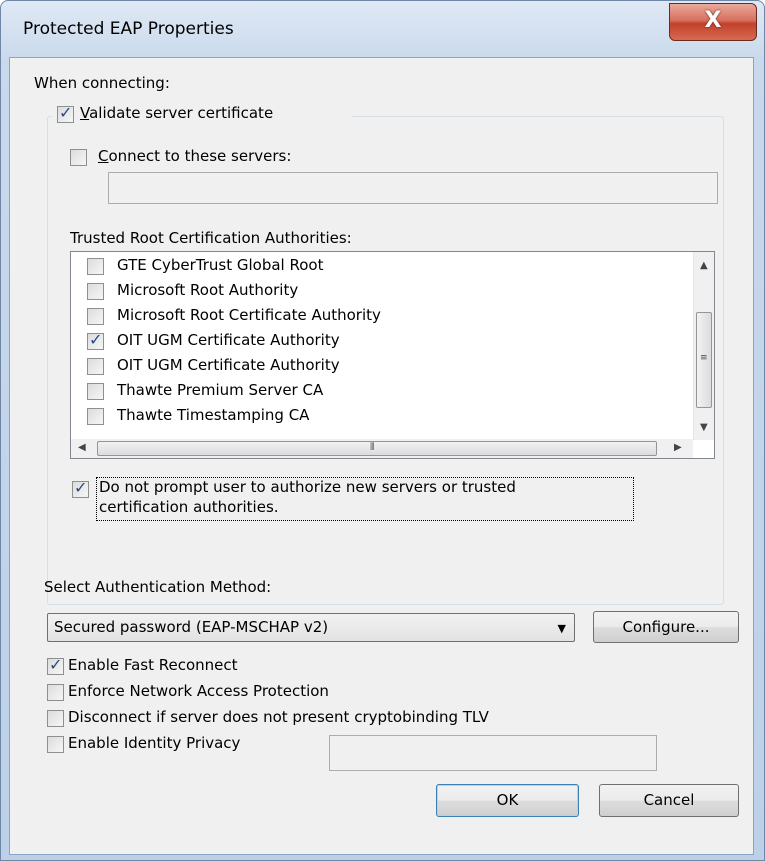 Image resolution: width=765 pixels, height=861 pixels. I want to click on vertical-scroll-thumb: ≡, so click(704, 360).